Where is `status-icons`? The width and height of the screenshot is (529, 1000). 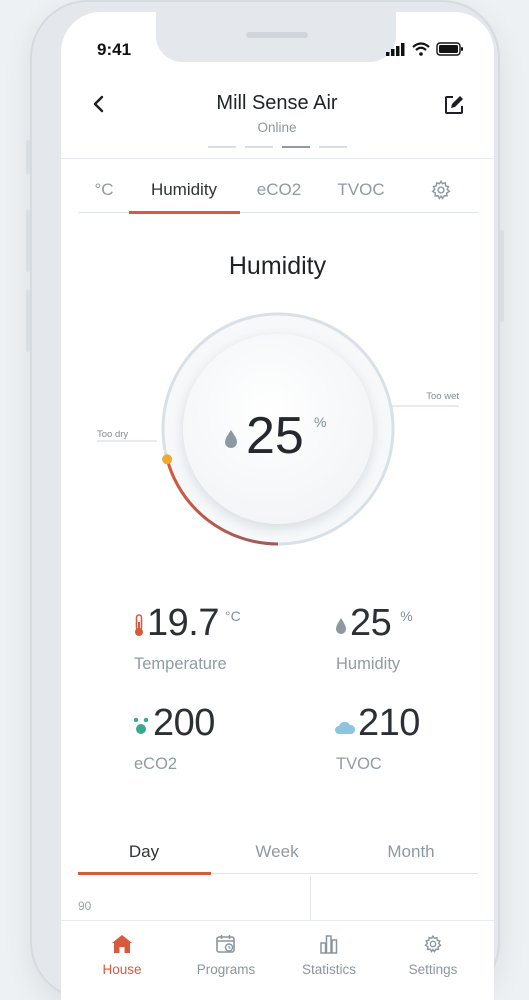 status-icons is located at coordinates (425, 49).